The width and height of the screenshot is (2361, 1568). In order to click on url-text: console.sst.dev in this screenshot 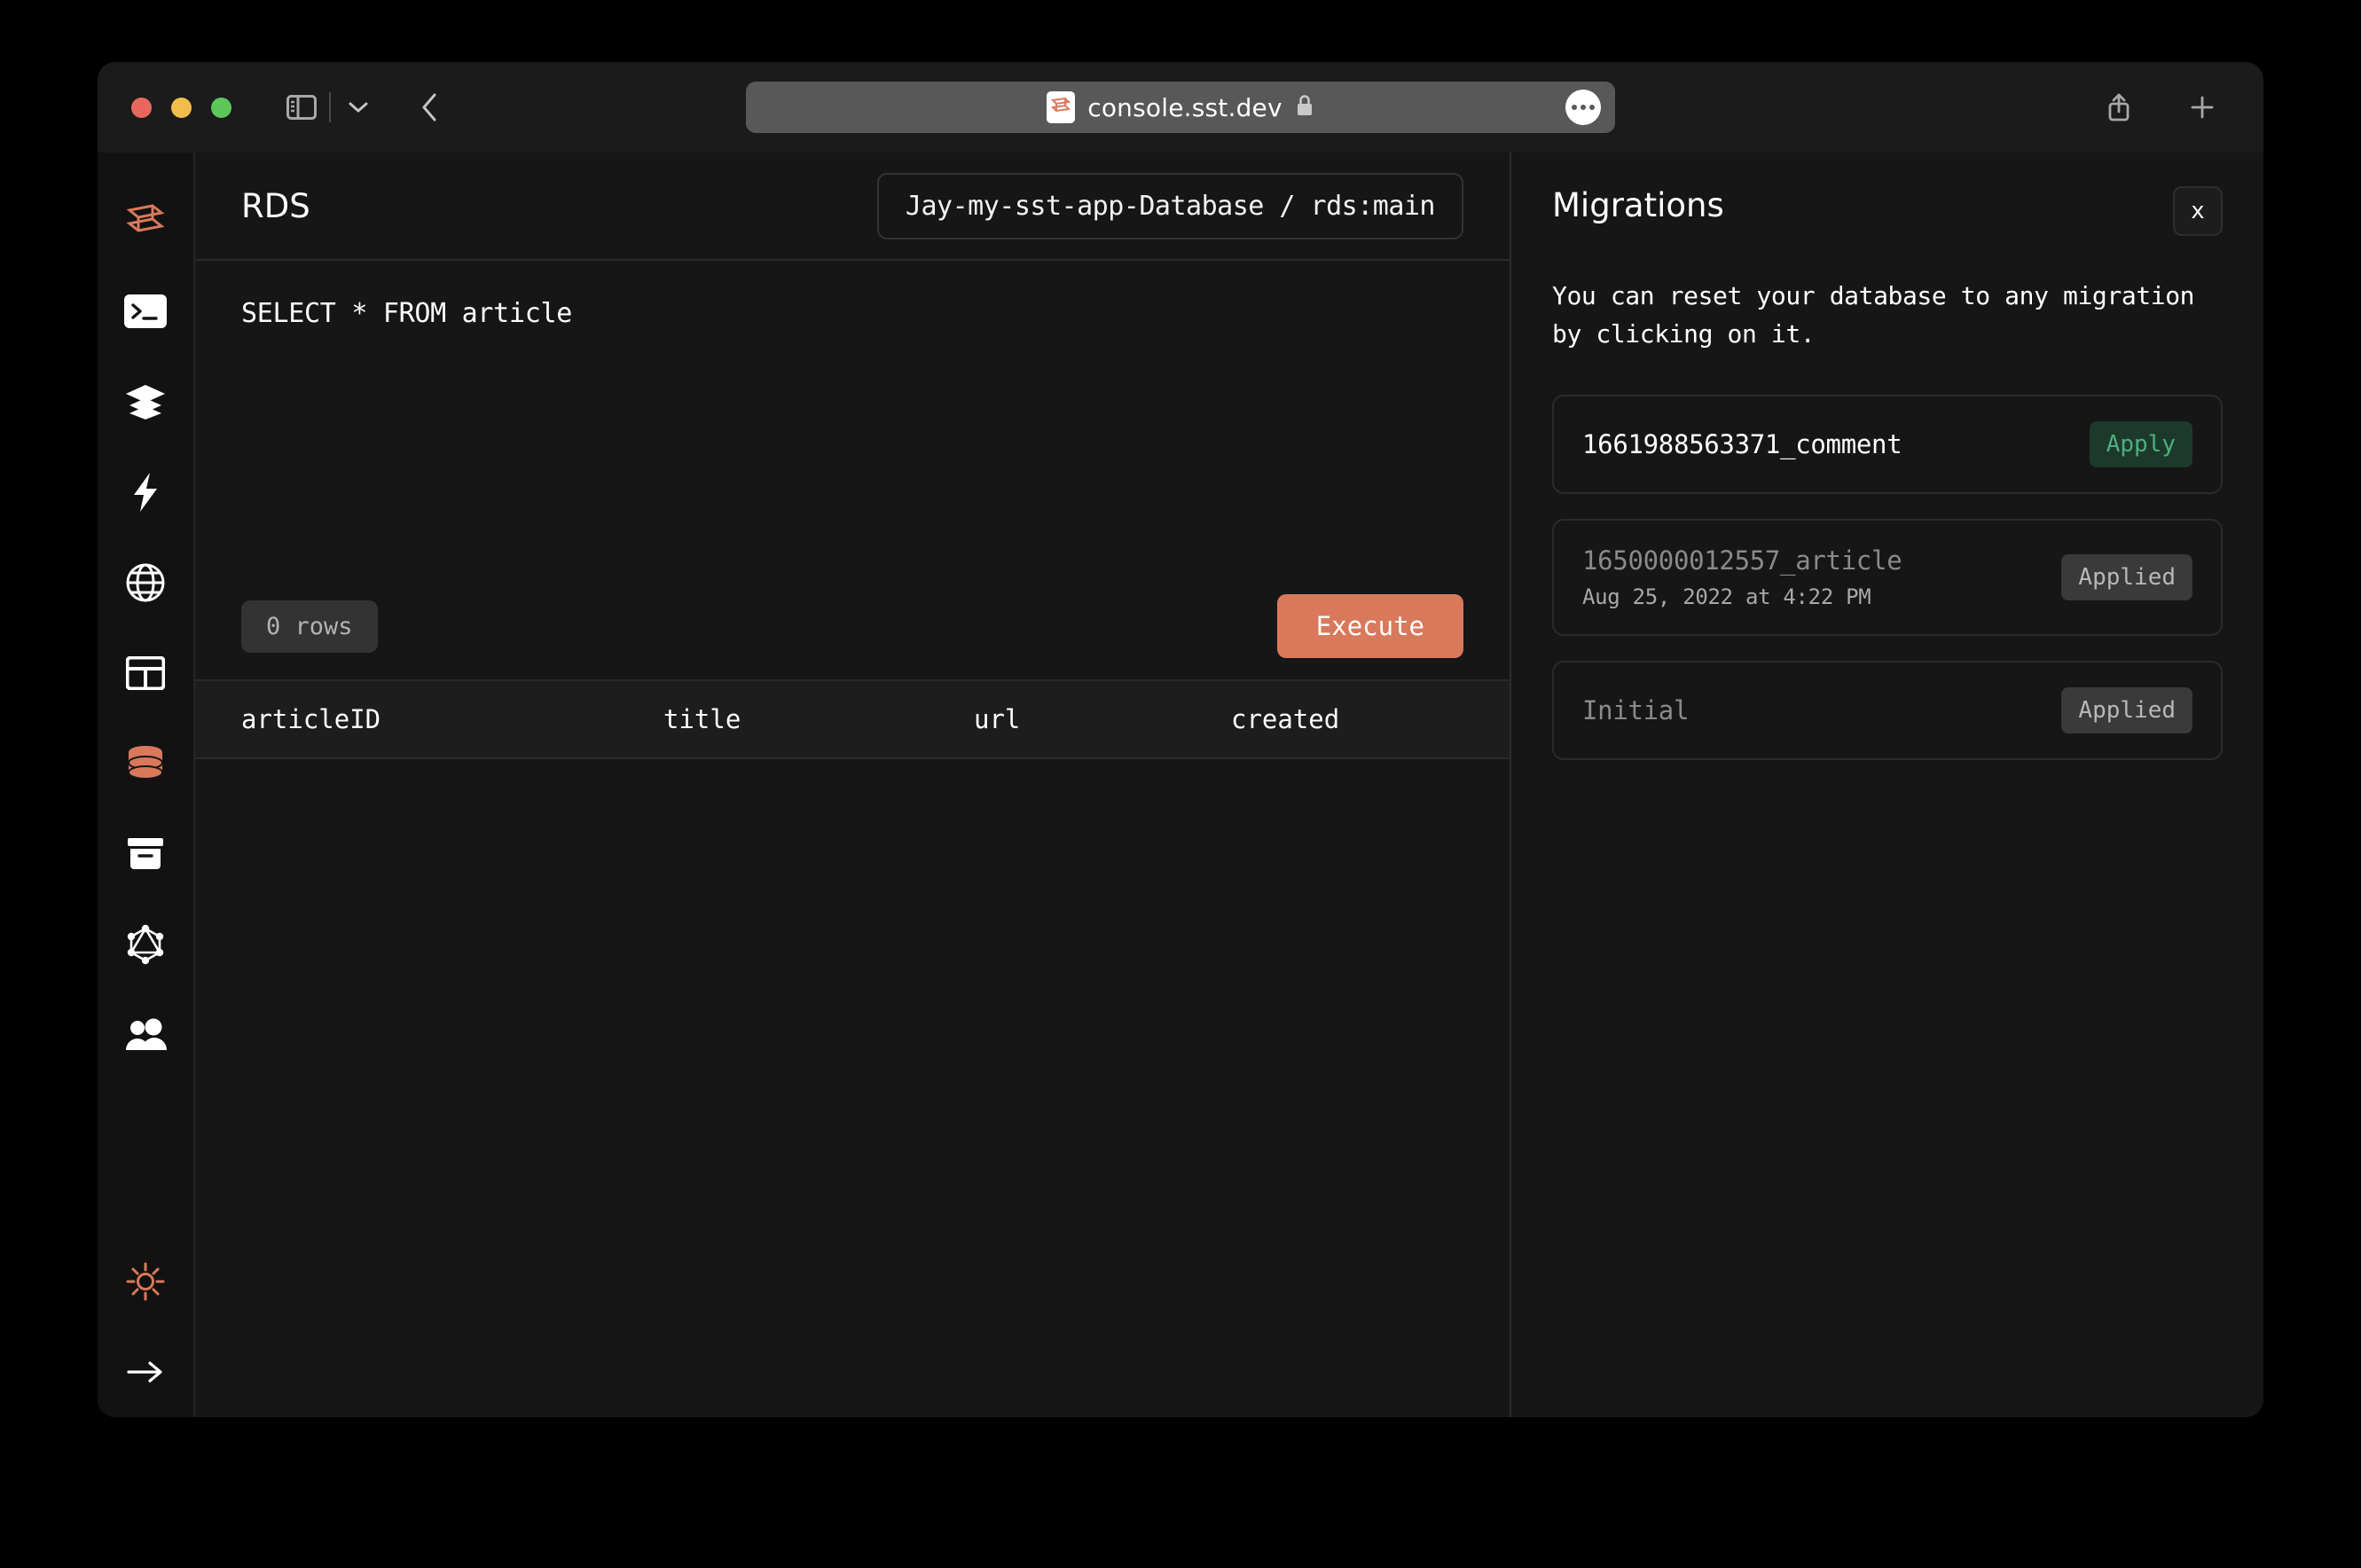, I will do `click(1185, 107)`.